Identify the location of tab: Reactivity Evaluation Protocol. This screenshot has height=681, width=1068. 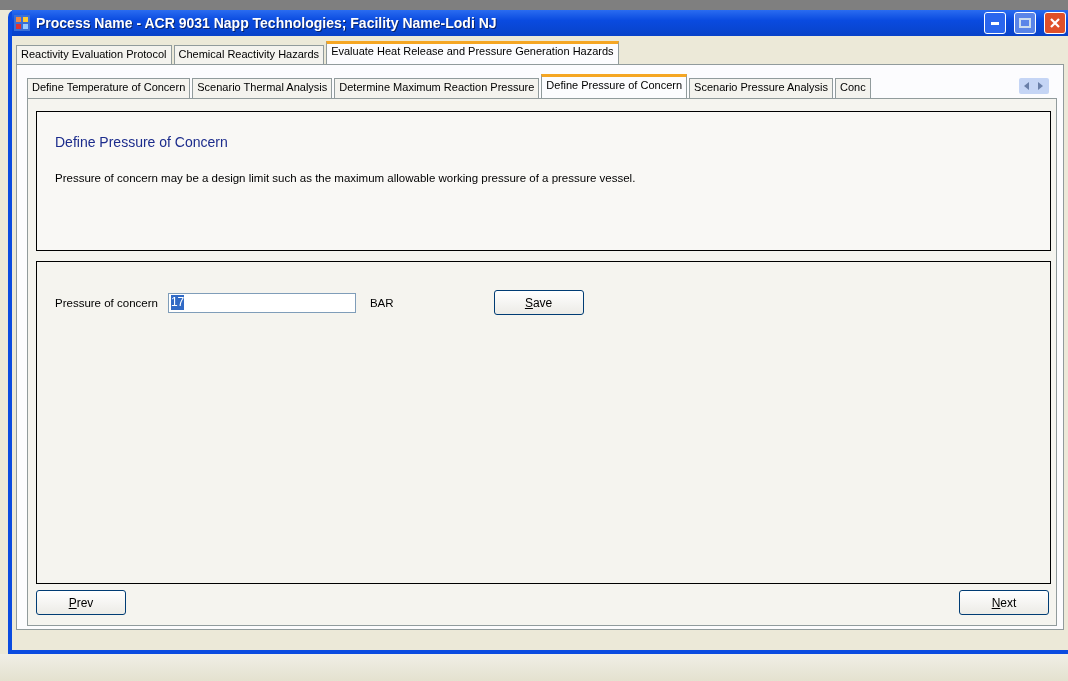
(94, 54).